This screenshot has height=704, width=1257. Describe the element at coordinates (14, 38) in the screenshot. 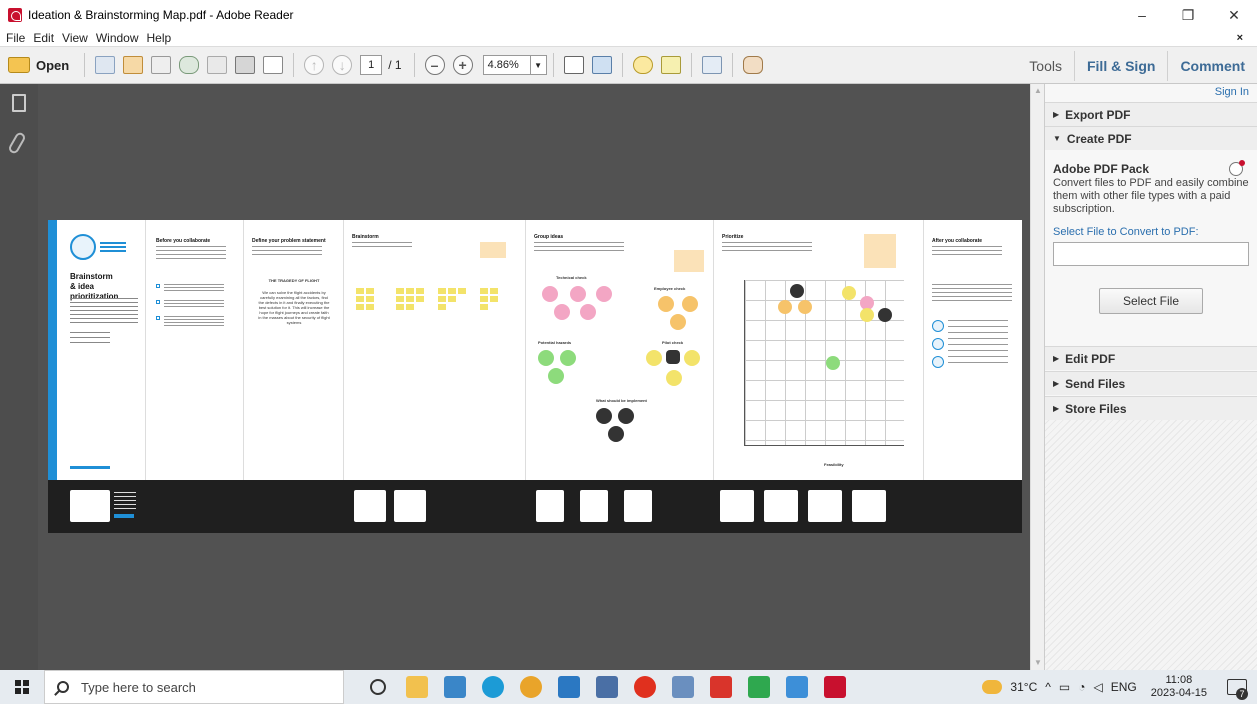

I see `menu-file: File` at that location.